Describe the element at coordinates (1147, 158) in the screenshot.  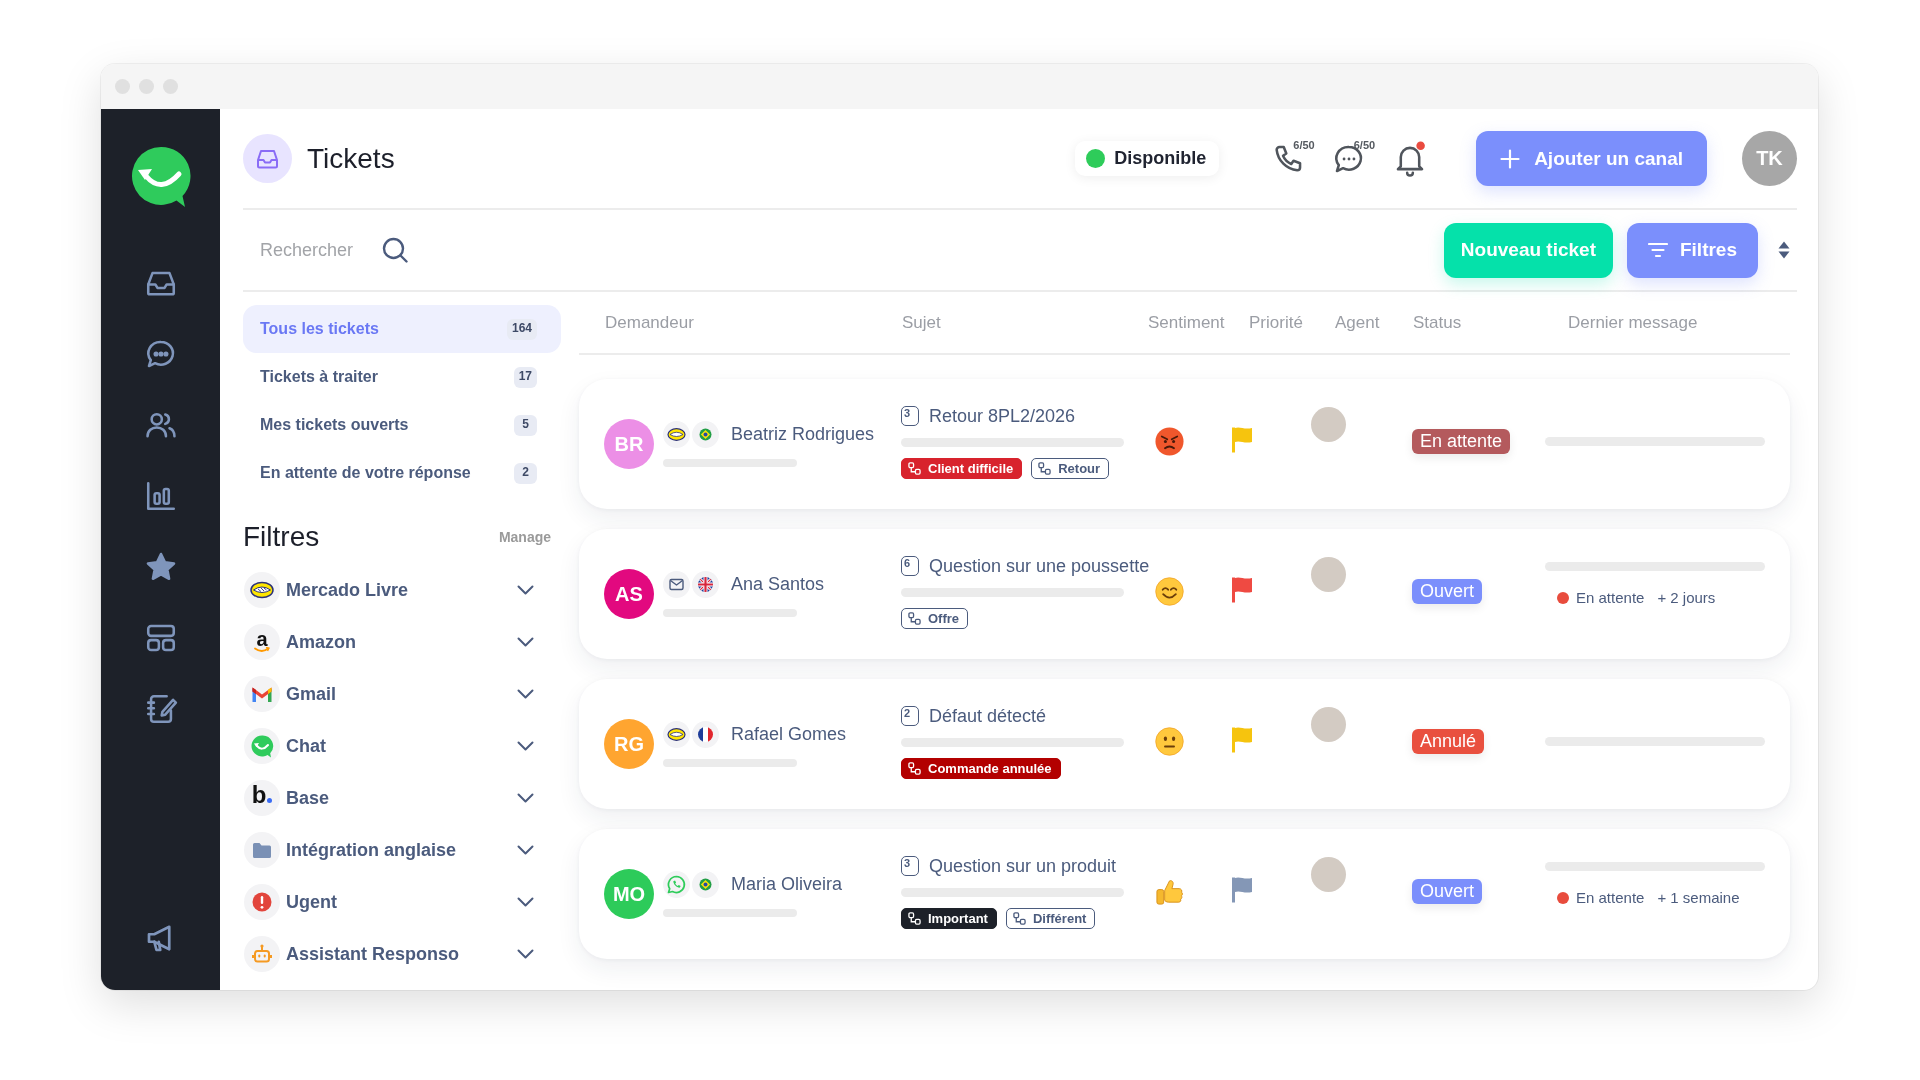
I see `presence-status: Disponible` at that location.